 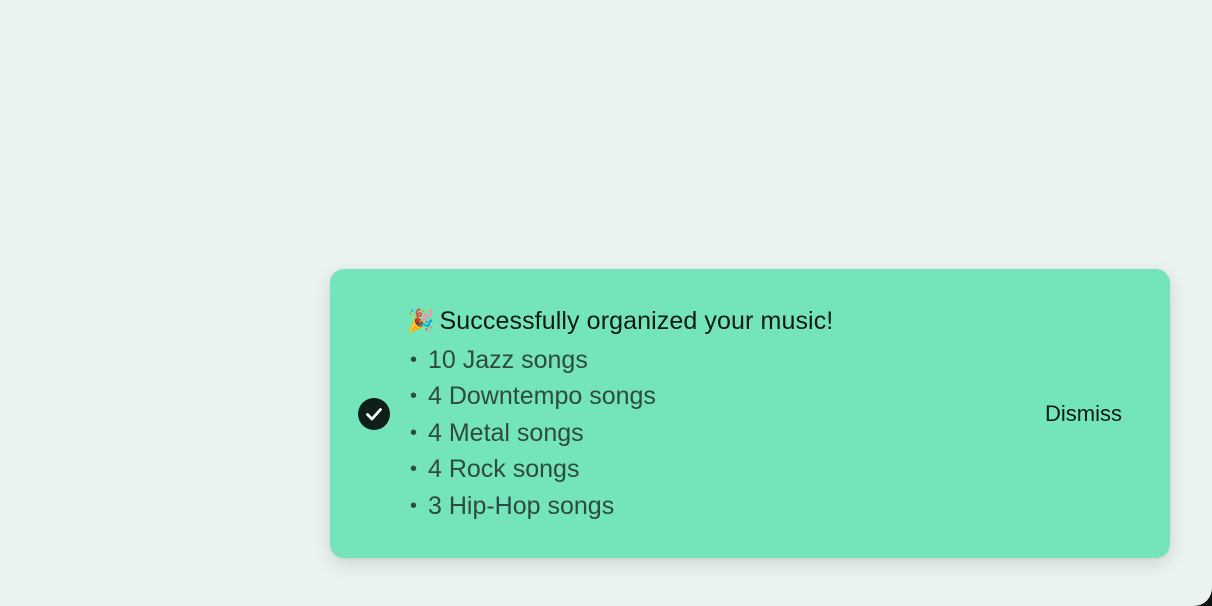 What do you see at coordinates (1083, 414) in the screenshot?
I see `dismiss-button: Dismiss` at bounding box center [1083, 414].